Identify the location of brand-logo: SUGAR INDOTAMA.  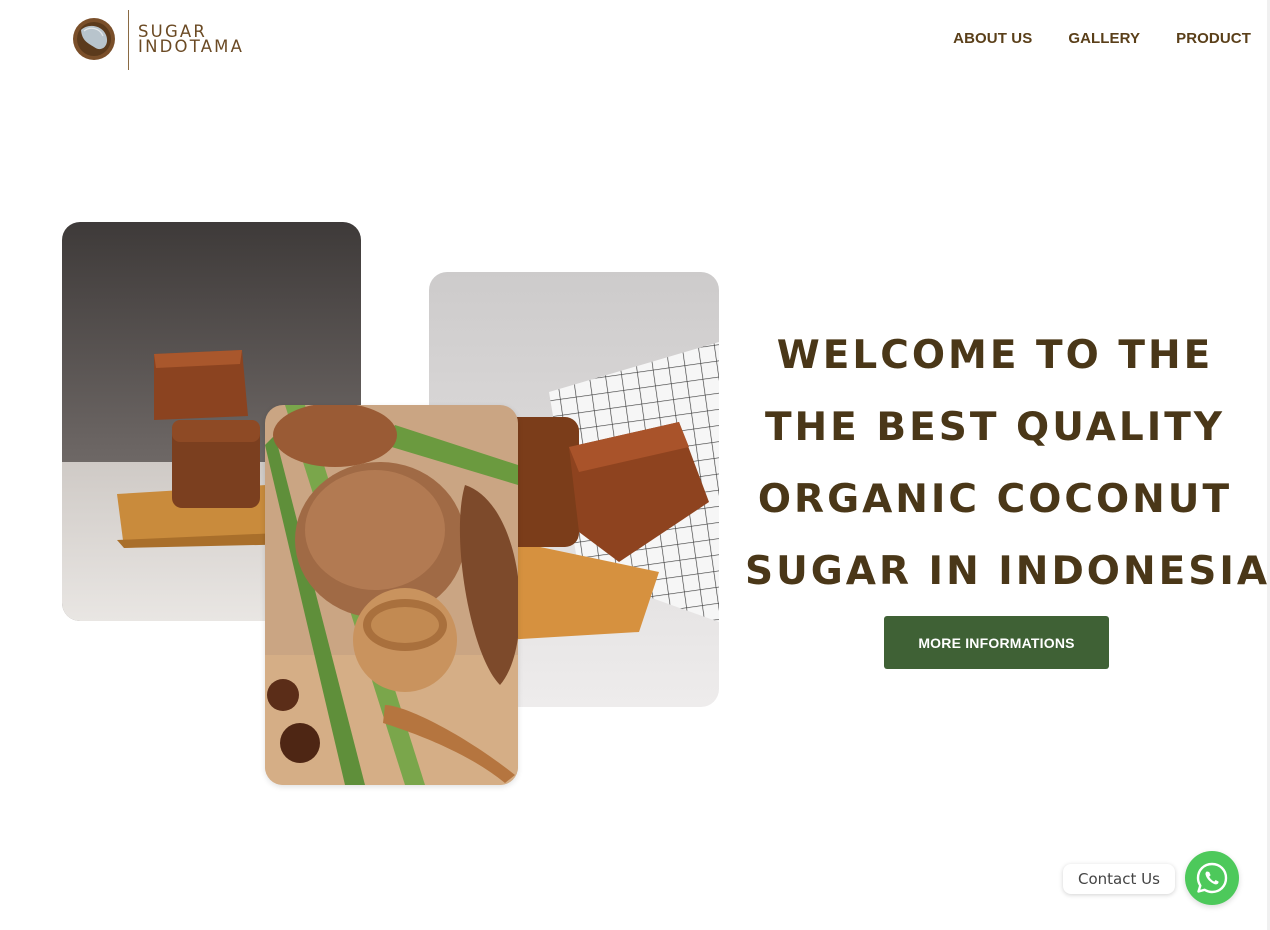
(157, 40).